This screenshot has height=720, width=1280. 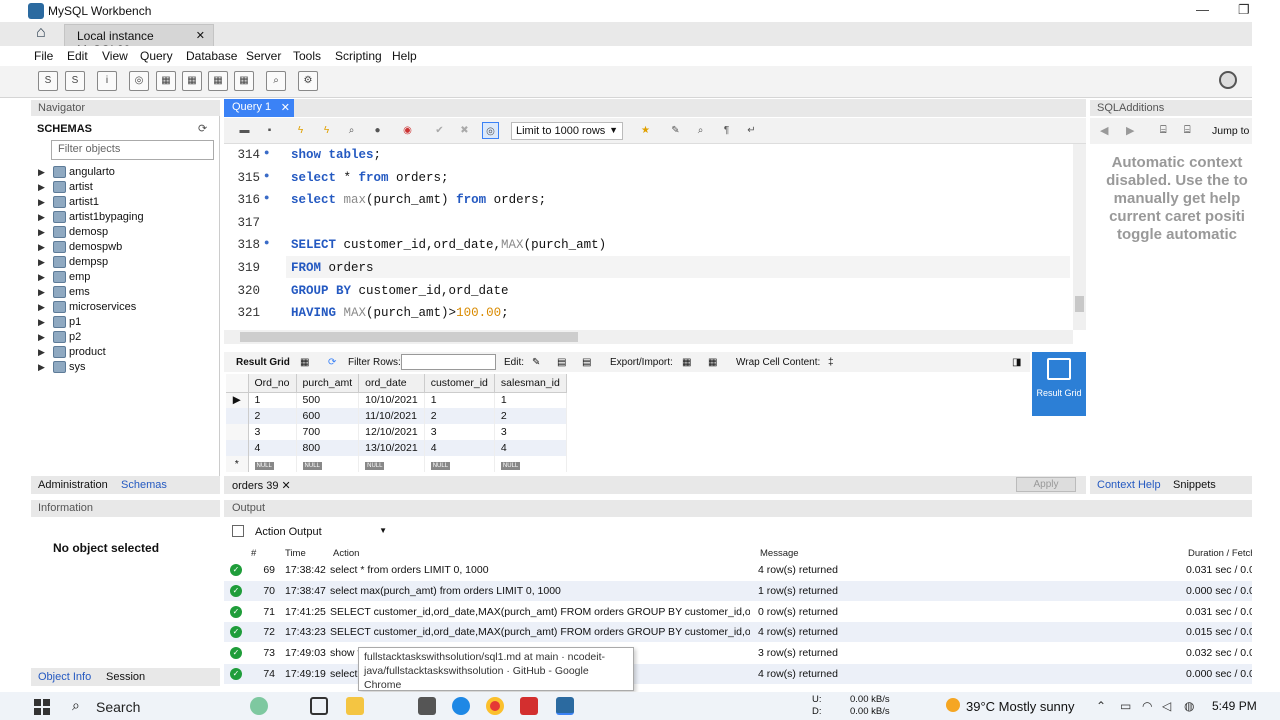 I want to click on schema-item: ▶ artist1, so click(x=123, y=202).